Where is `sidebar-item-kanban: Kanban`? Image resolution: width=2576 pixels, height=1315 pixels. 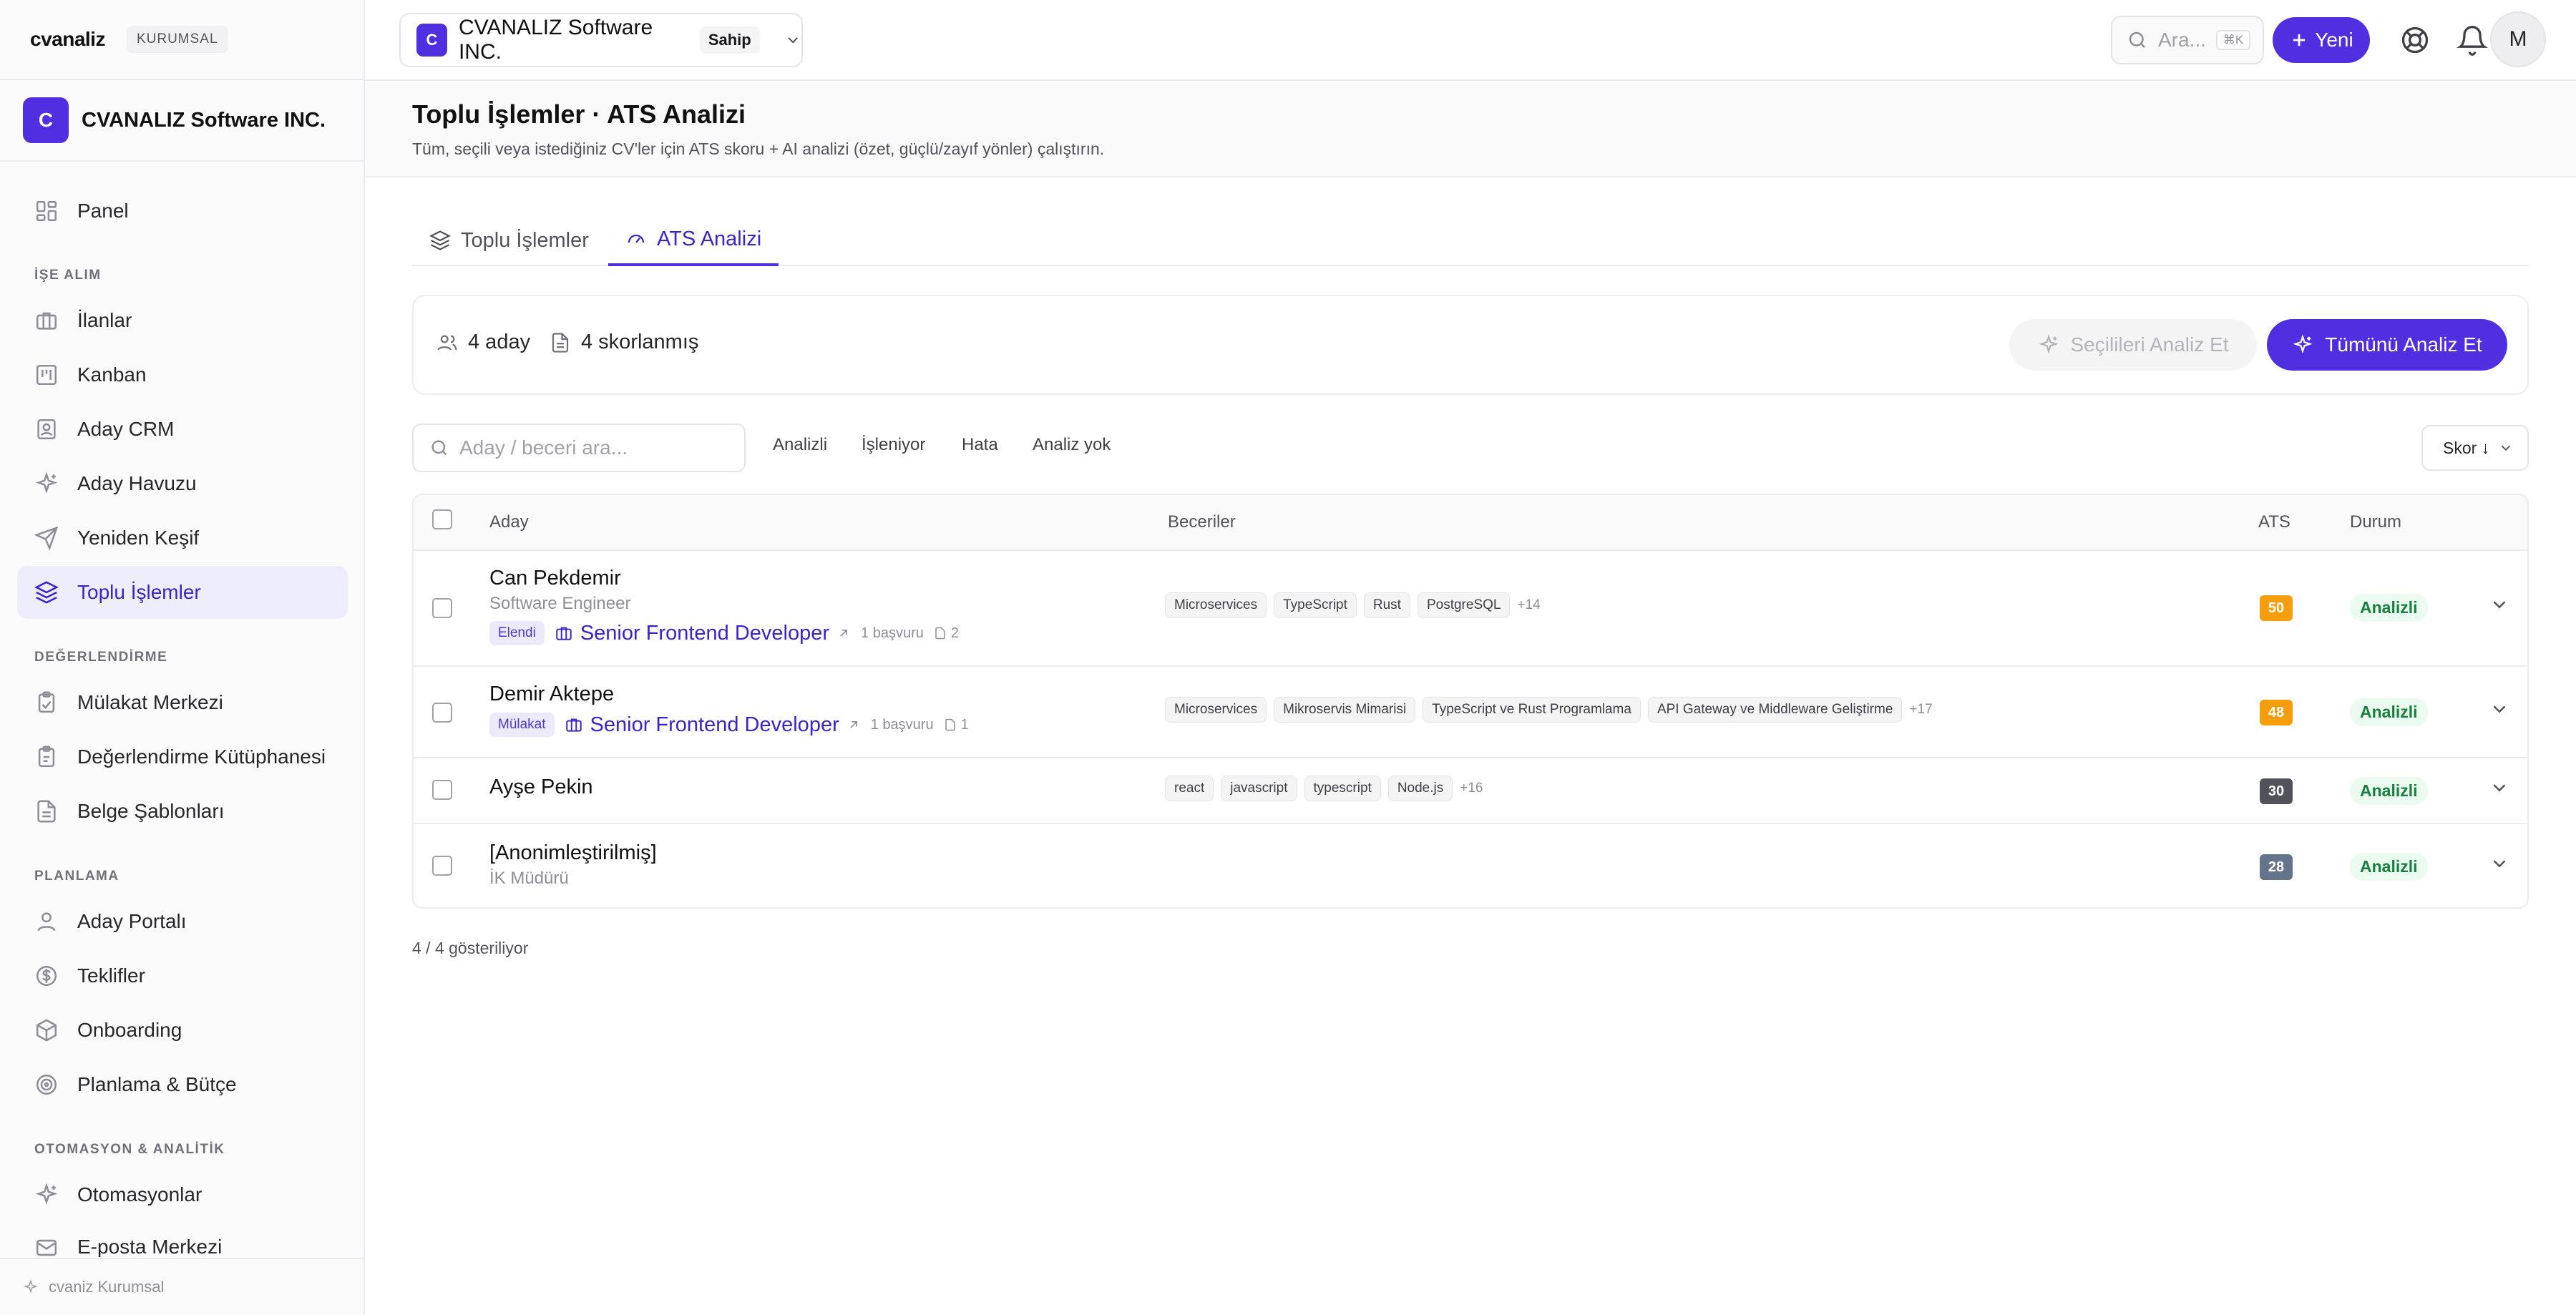 sidebar-item-kanban: Kanban is located at coordinates (182, 375).